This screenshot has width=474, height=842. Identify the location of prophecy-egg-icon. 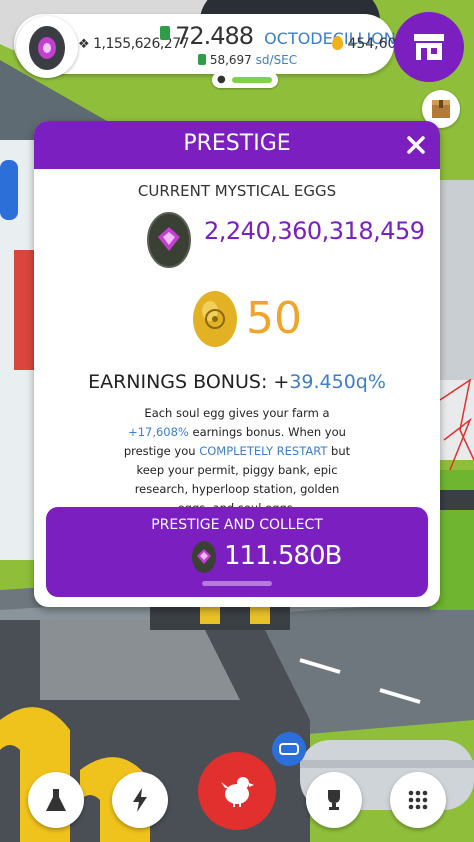
(215, 319).